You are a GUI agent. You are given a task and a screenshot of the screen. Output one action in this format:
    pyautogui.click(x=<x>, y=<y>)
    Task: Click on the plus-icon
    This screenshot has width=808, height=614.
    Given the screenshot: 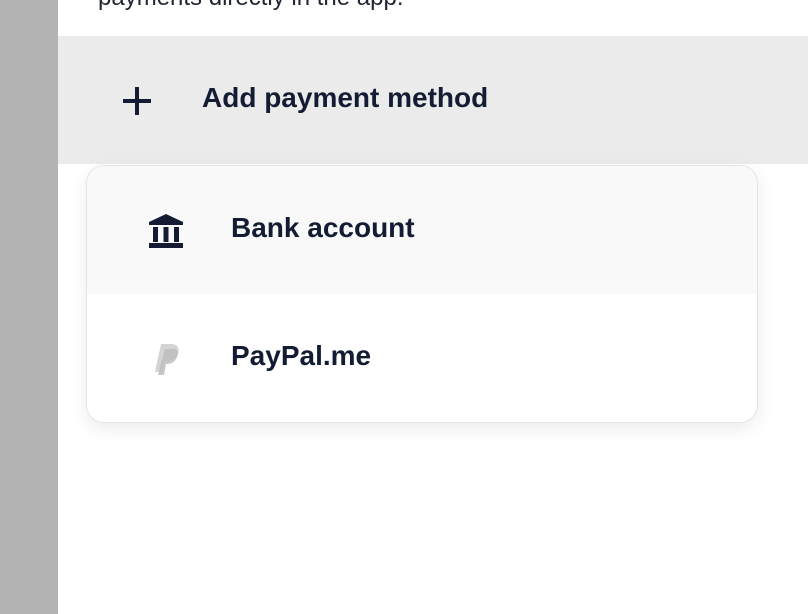 What is the action you would take?
    pyautogui.click(x=137, y=101)
    